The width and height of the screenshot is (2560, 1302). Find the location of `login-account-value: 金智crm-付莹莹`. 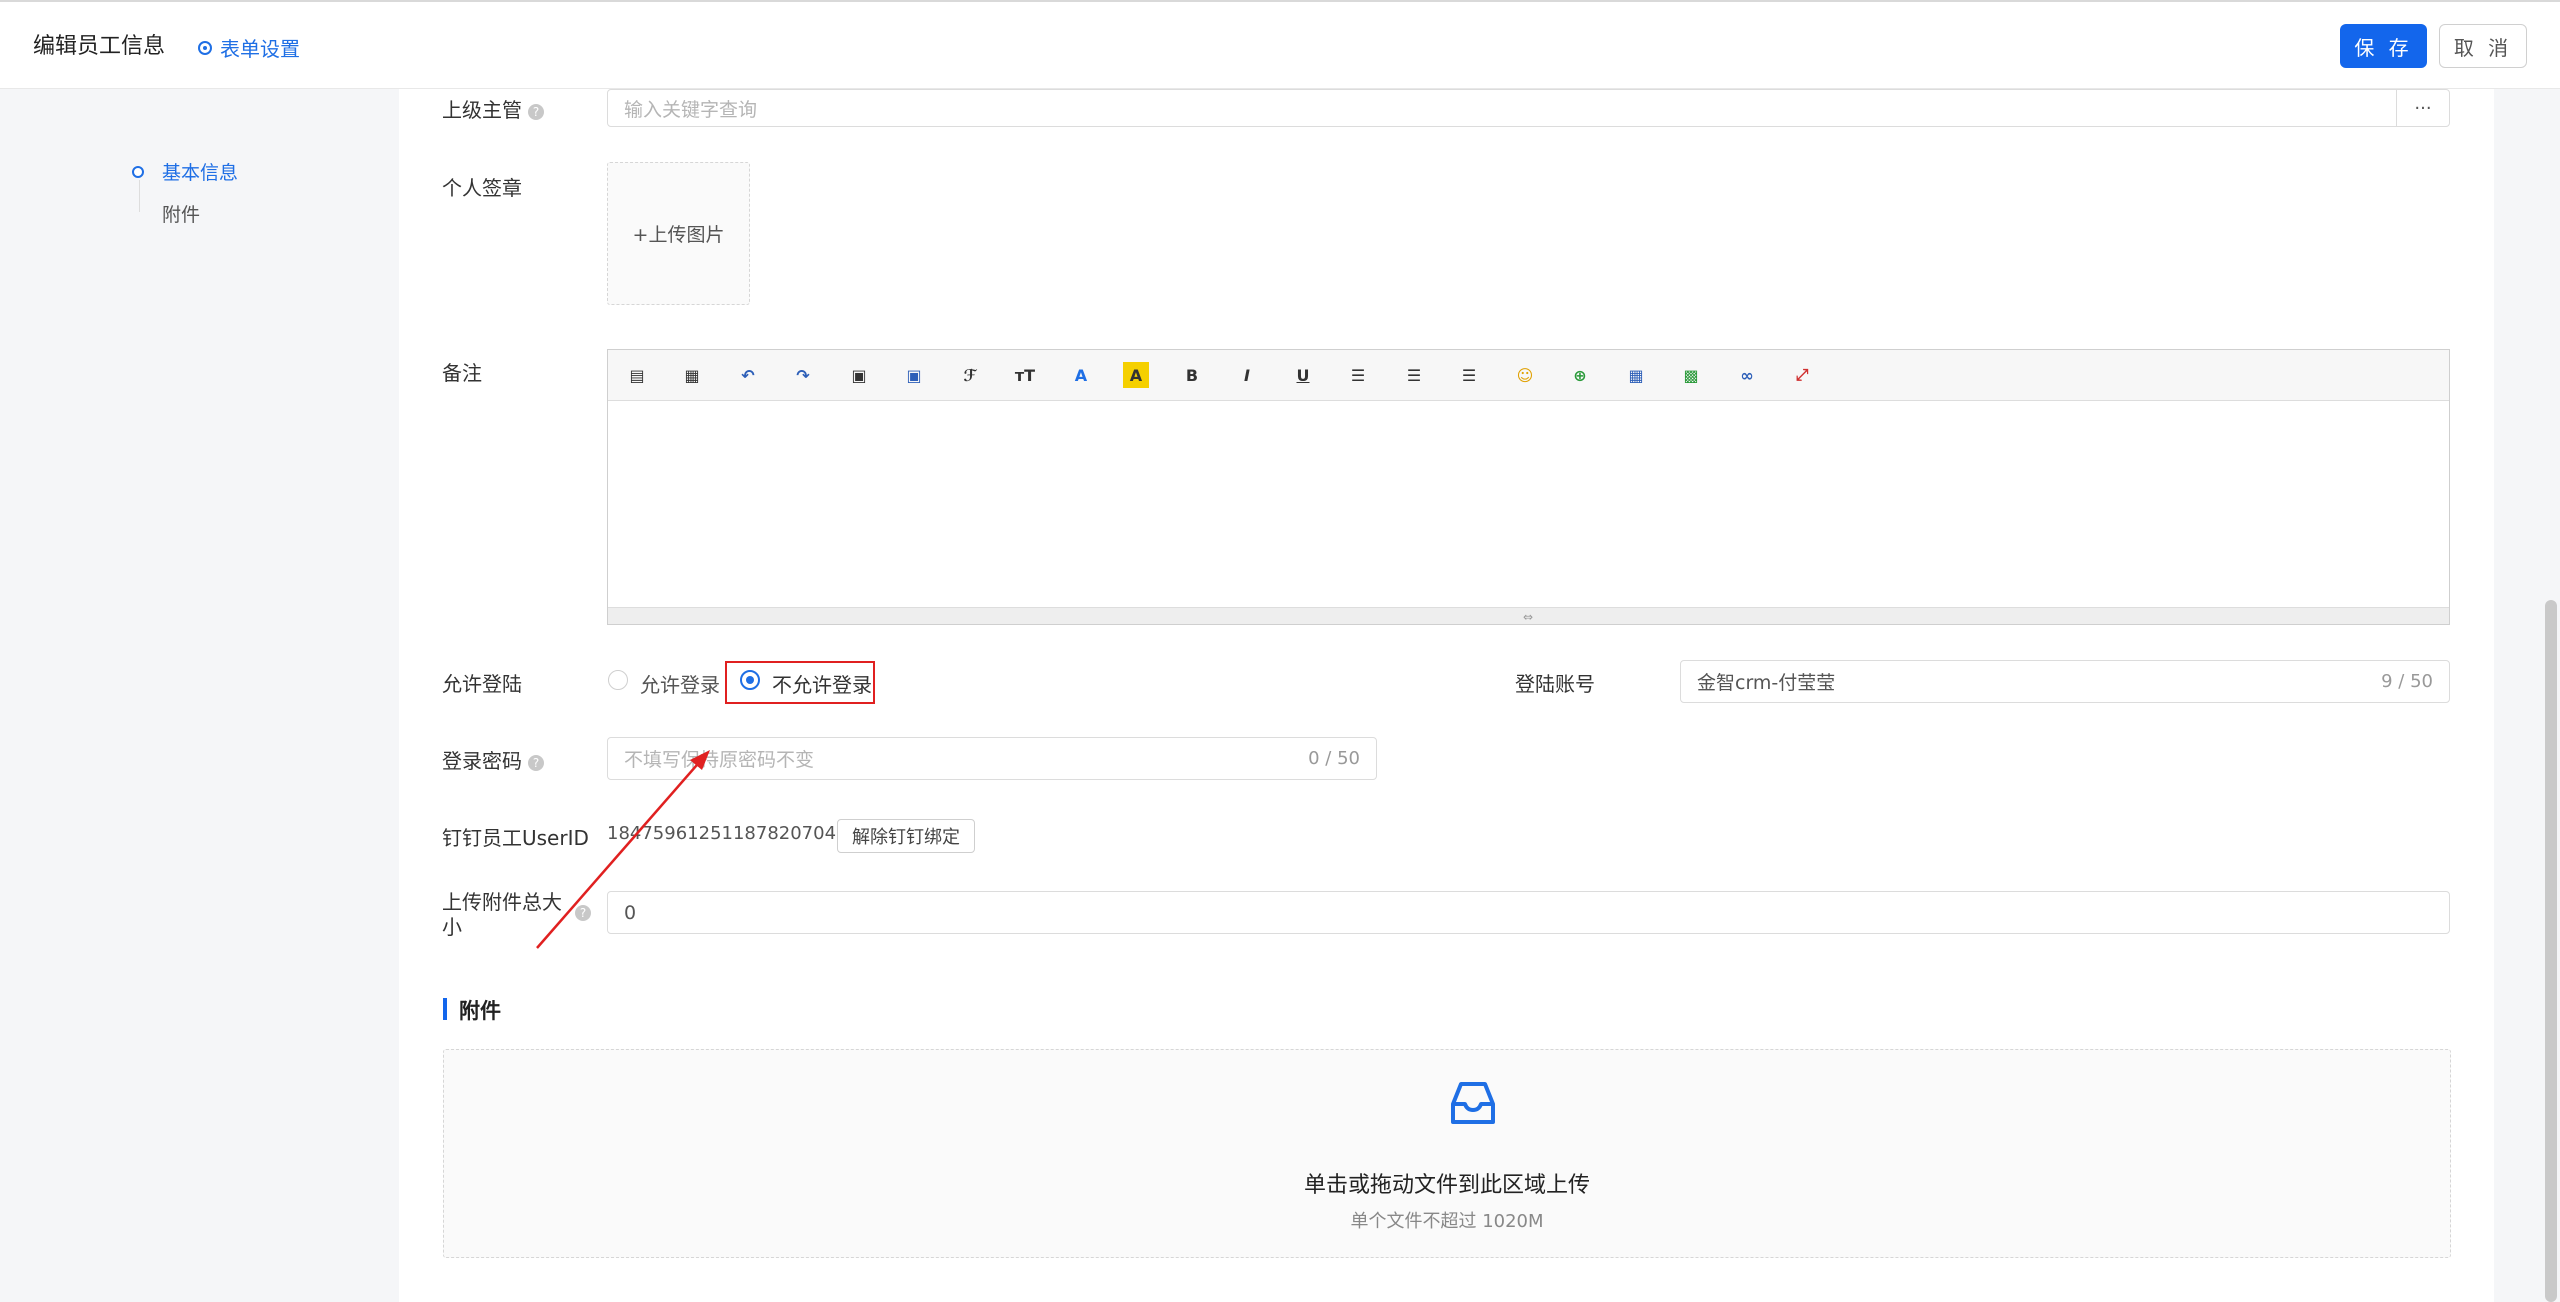

login-account-value: 金智crm-付莹莹 is located at coordinates (1766, 683).